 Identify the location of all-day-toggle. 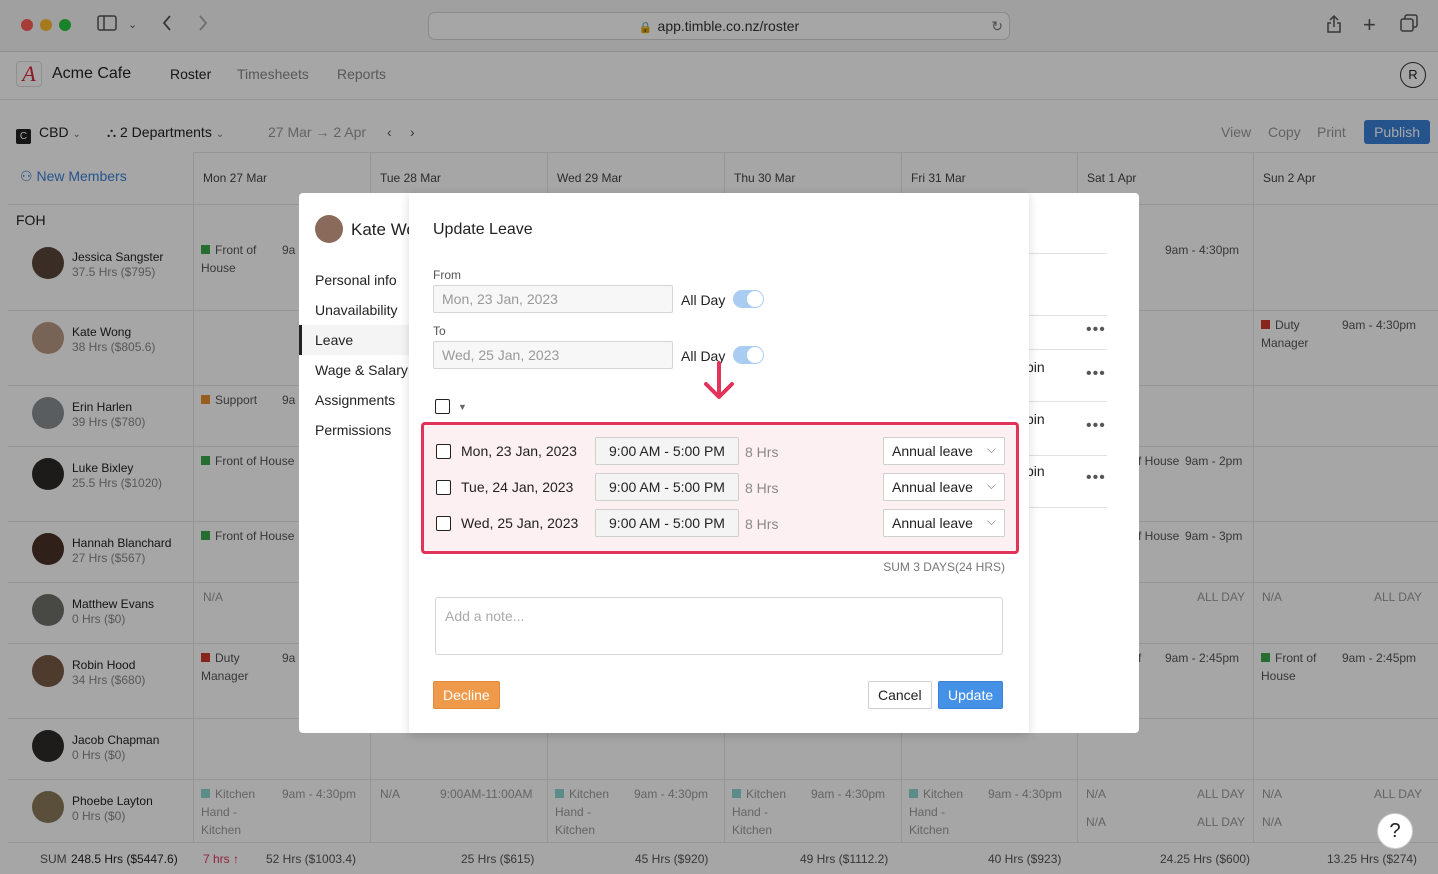
(748, 299).